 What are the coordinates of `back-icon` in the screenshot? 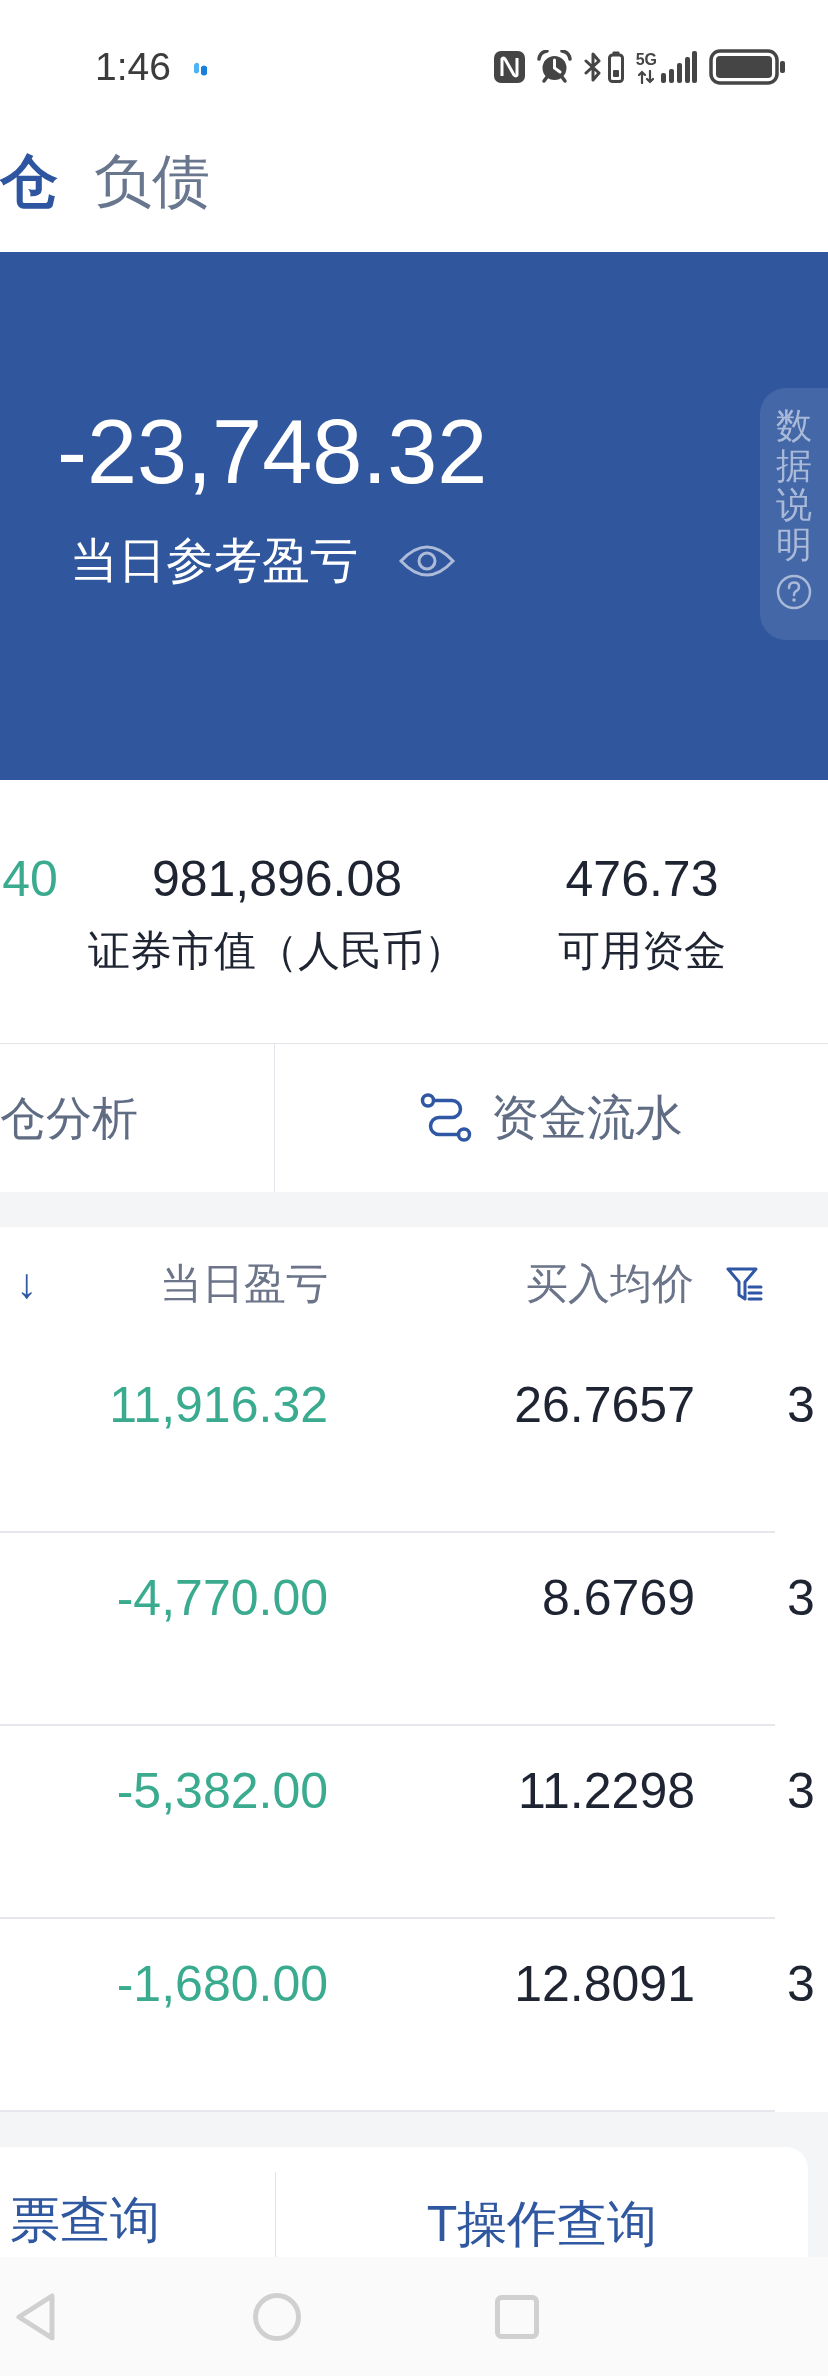 It's located at (36, 2316).